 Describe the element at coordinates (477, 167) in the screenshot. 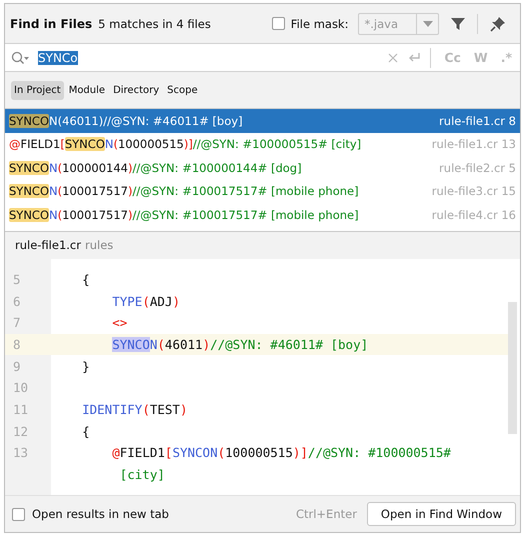

I see `result-location: rule-file2.cr 5` at that location.